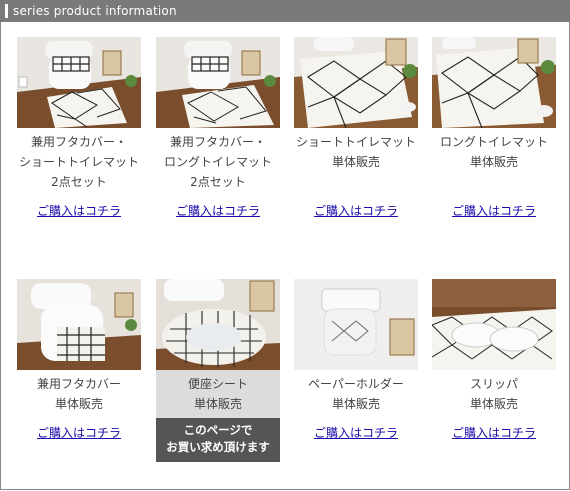  Describe the element at coordinates (217, 162) in the screenshot. I see `product-caption: 兼用フタカバー・ ロングトイレマット 2点セット` at that location.